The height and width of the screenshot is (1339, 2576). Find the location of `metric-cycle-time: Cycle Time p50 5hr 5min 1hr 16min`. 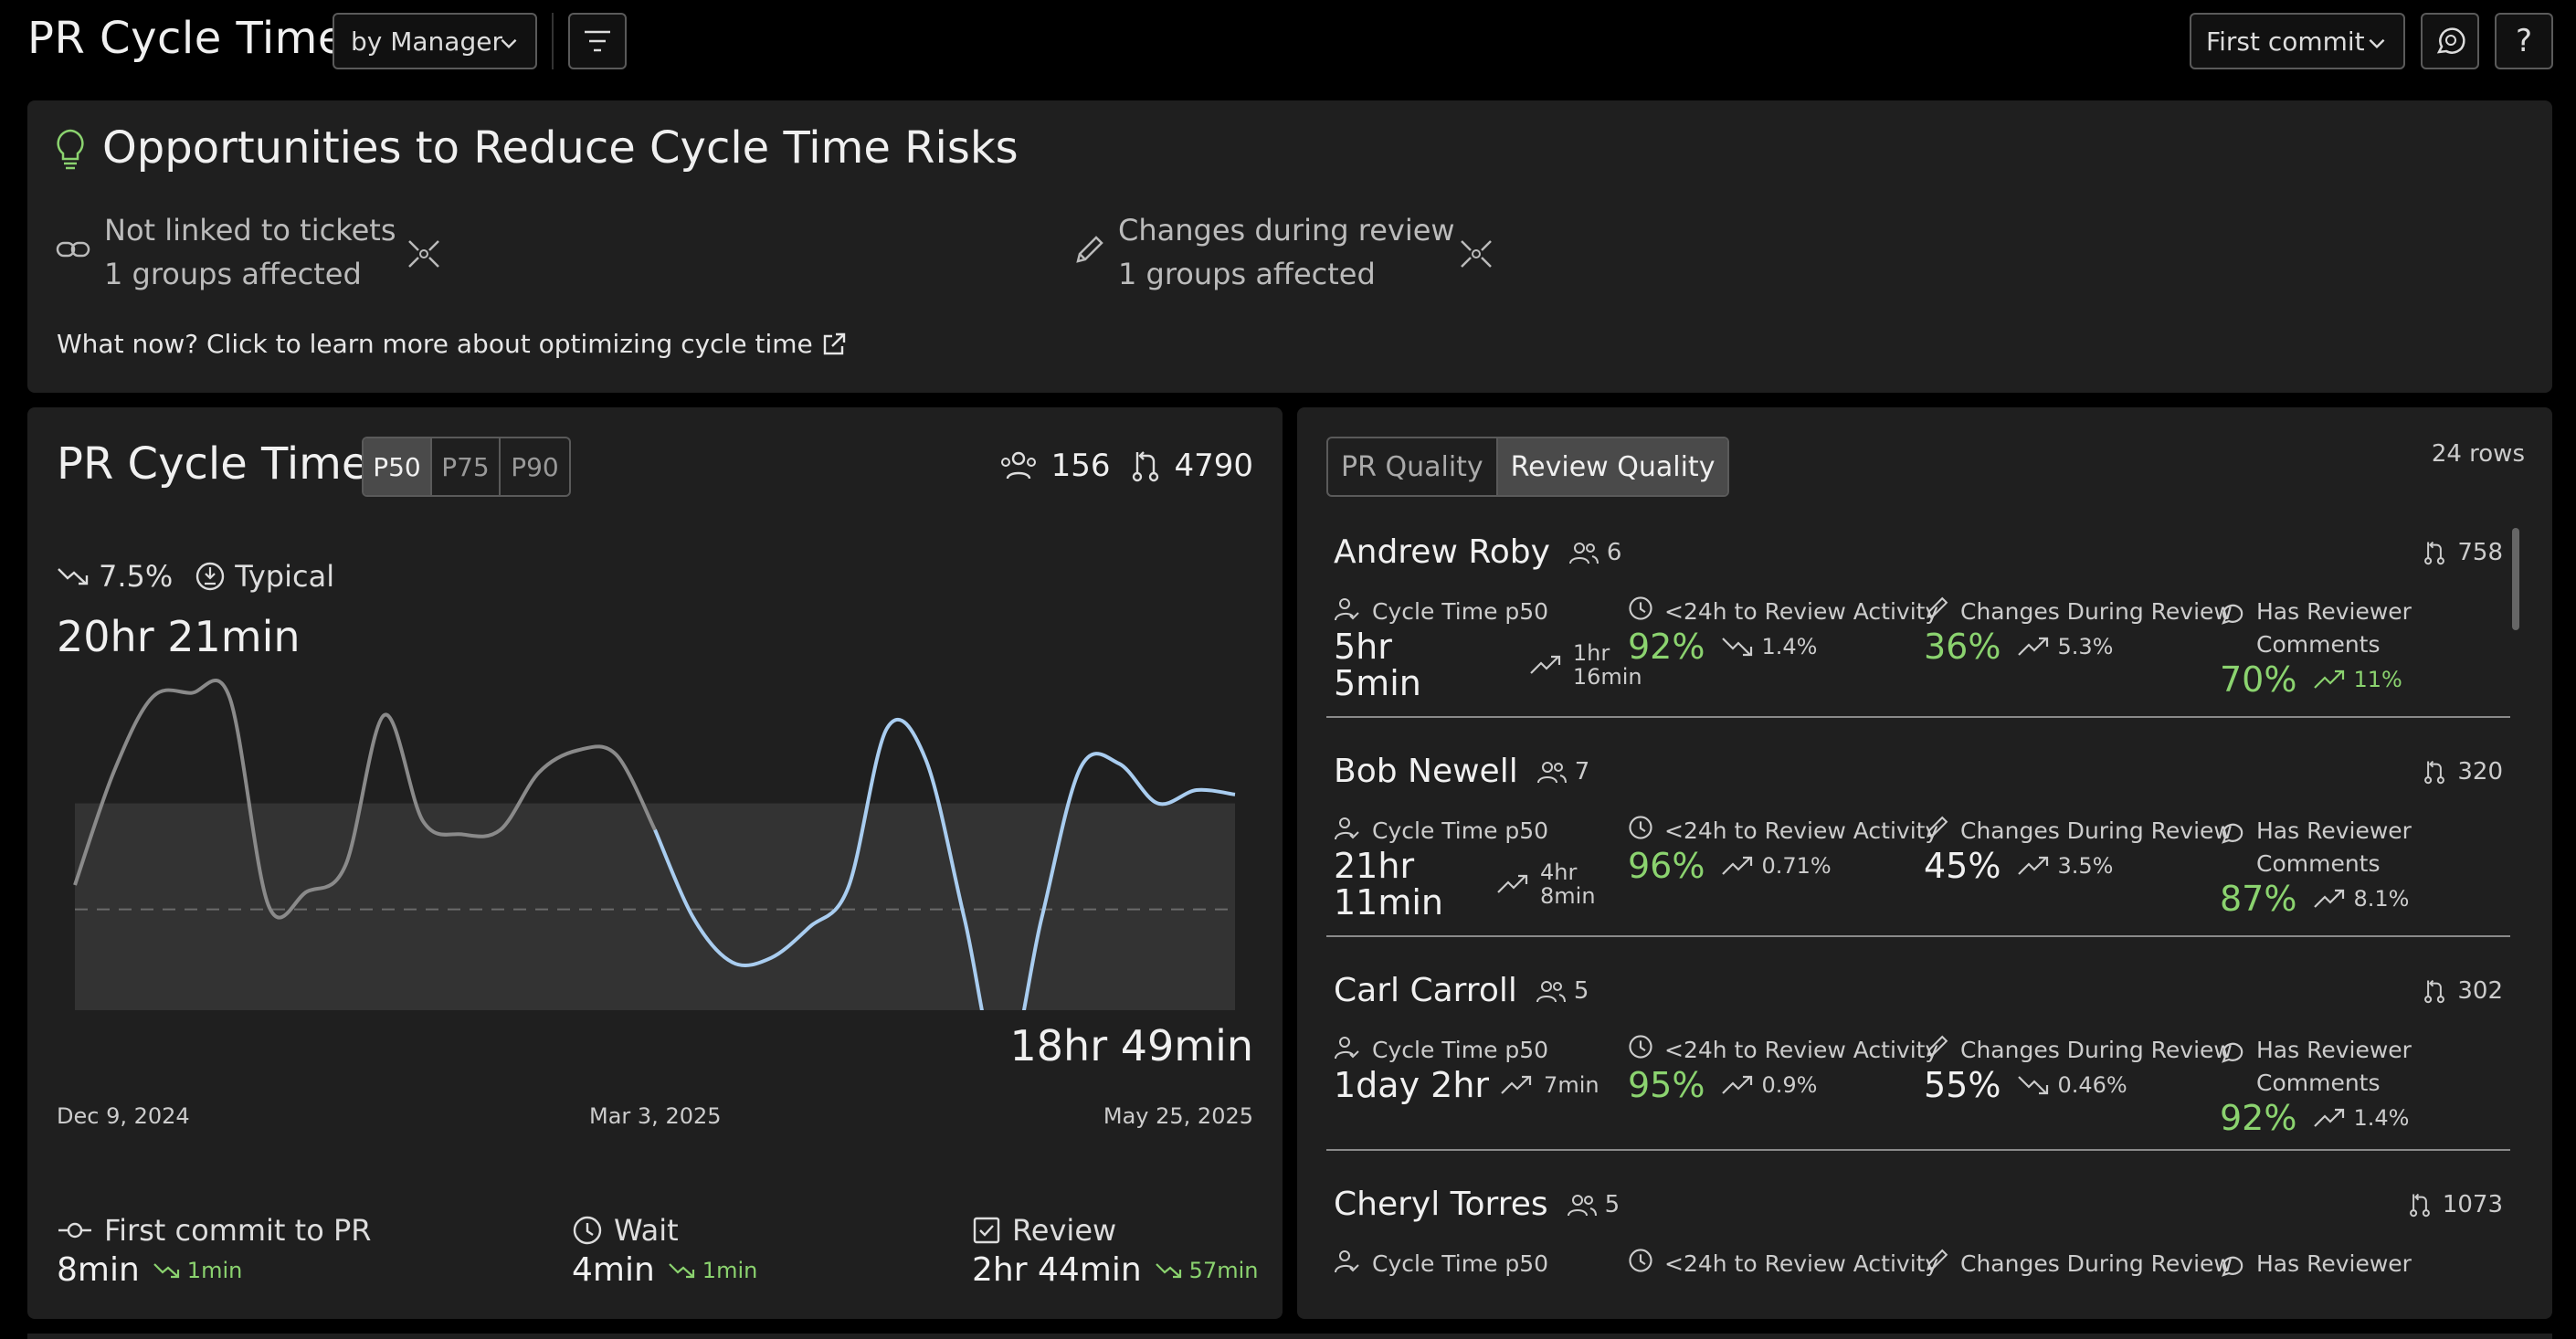

metric-cycle-time: Cycle Time p50 5hr 5min 1hr 16min is located at coordinates (1488, 648).